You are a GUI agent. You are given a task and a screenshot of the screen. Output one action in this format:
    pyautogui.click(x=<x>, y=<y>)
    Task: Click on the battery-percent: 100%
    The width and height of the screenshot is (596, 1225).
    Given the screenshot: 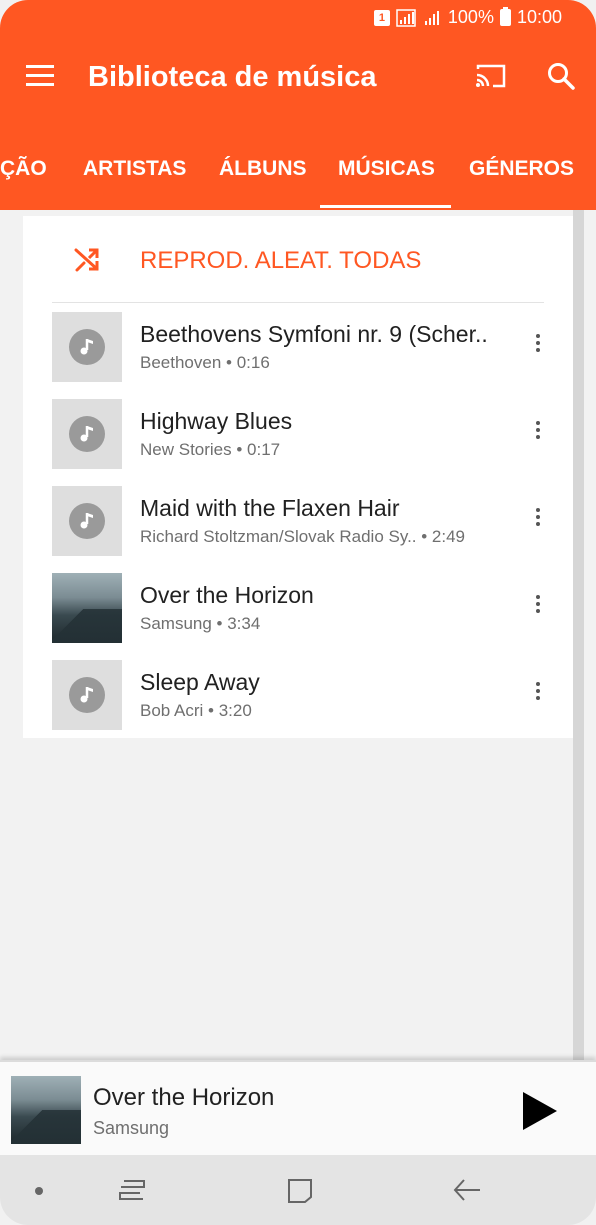 What is the action you would take?
    pyautogui.click(x=470, y=17)
    